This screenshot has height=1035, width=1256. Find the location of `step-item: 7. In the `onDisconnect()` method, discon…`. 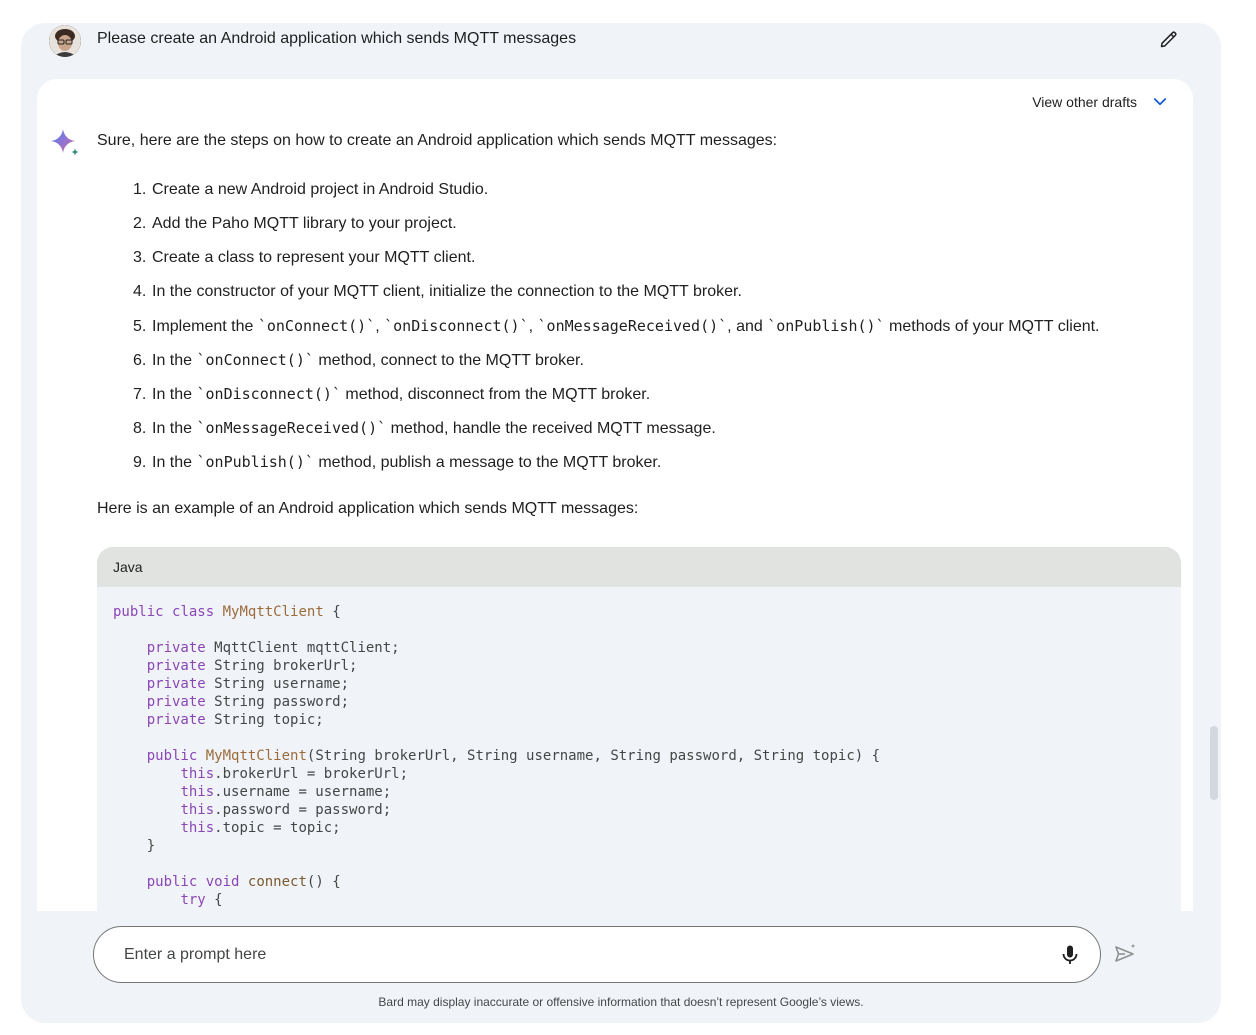

step-item: 7. In the `onDisconnect()` method, discon… is located at coordinates (616, 399).